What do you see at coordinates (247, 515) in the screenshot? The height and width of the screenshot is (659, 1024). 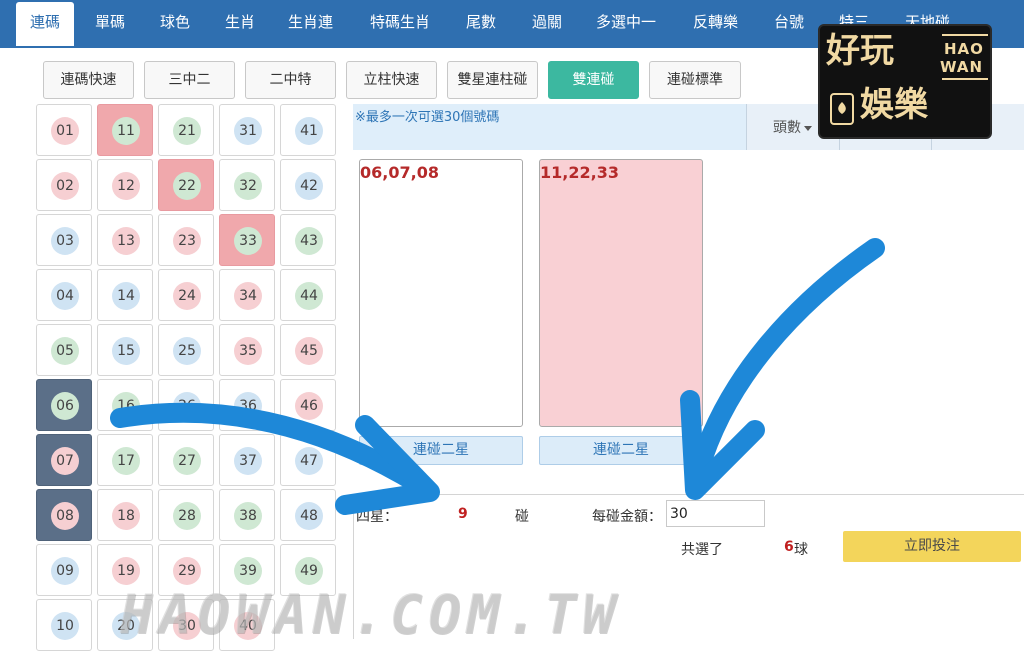 I see `ball-cell: 38` at bounding box center [247, 515].